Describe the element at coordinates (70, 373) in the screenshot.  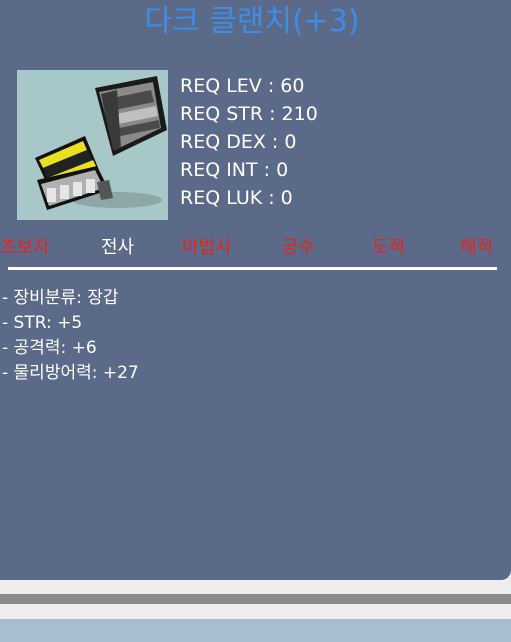
I see `stat-physical-defense: - 물리방어력: +27` at that location.